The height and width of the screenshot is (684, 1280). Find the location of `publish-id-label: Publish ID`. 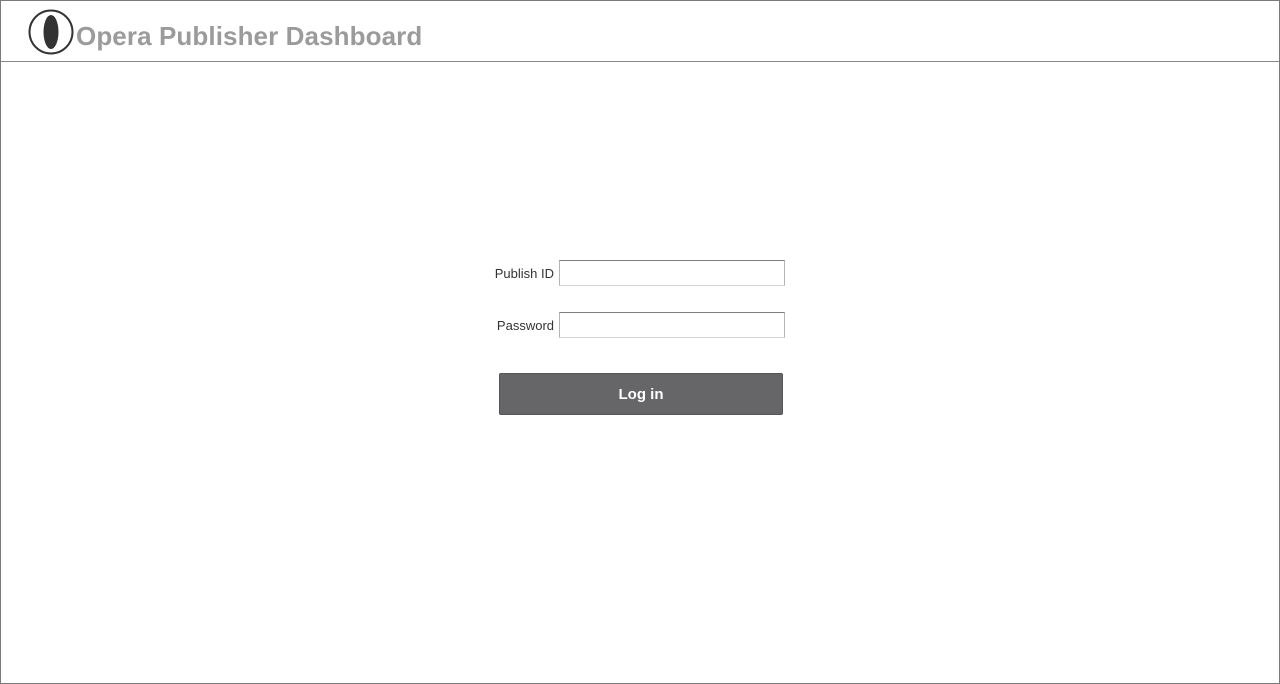

publish-id-label: Publish ID is located at coordinates (524, 273).